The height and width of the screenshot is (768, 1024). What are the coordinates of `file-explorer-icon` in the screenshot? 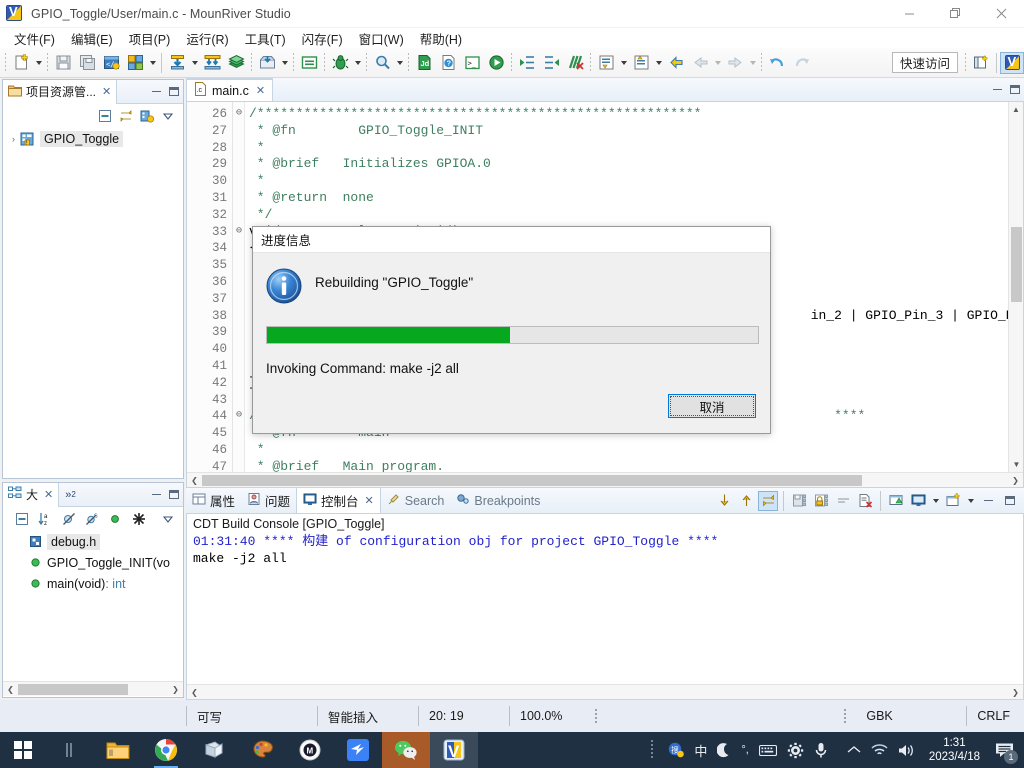 It's located at (118, 750).